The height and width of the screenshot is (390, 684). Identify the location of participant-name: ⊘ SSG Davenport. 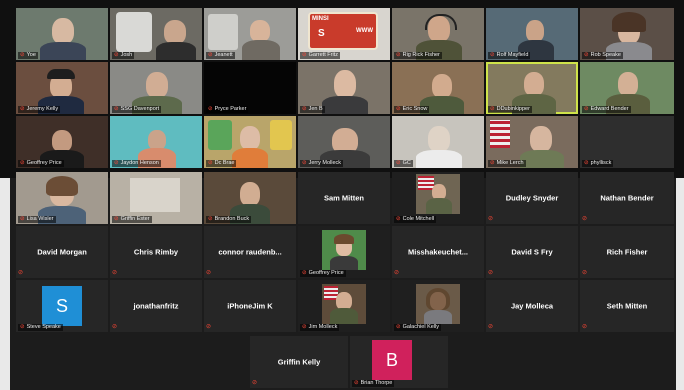
(137, 109).